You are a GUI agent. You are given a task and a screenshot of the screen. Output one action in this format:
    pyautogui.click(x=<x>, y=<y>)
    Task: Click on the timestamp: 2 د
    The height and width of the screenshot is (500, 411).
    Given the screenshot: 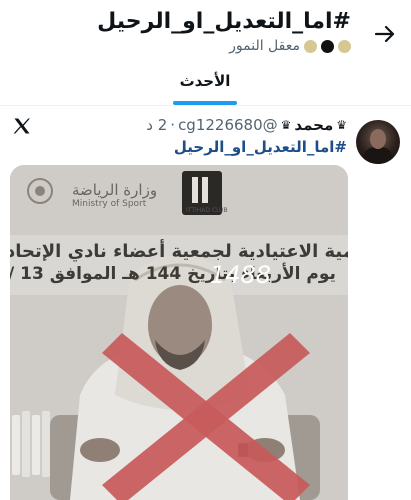 What is the action you would take?
    pyautogui.click(x=156, y=125)
    